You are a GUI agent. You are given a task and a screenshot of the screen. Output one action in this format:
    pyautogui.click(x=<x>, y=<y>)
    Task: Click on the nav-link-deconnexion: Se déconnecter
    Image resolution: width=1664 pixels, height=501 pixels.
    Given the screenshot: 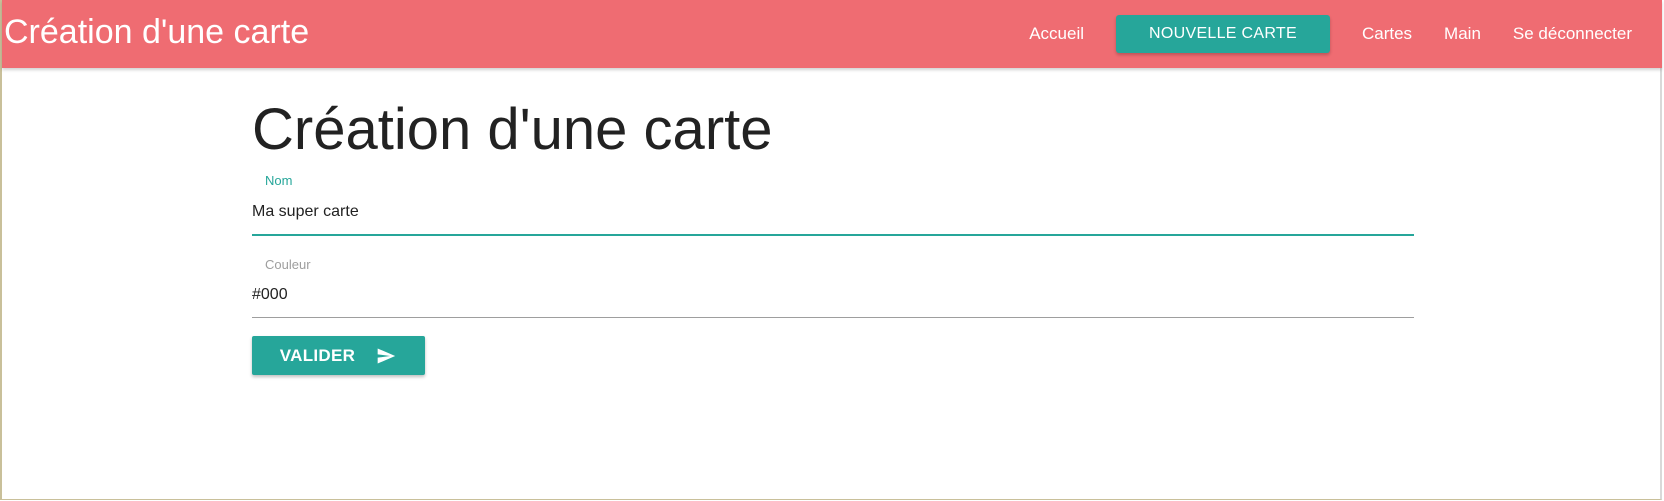 What is the action you would take?
    pyautogui.click(x=1572, y=34)
    